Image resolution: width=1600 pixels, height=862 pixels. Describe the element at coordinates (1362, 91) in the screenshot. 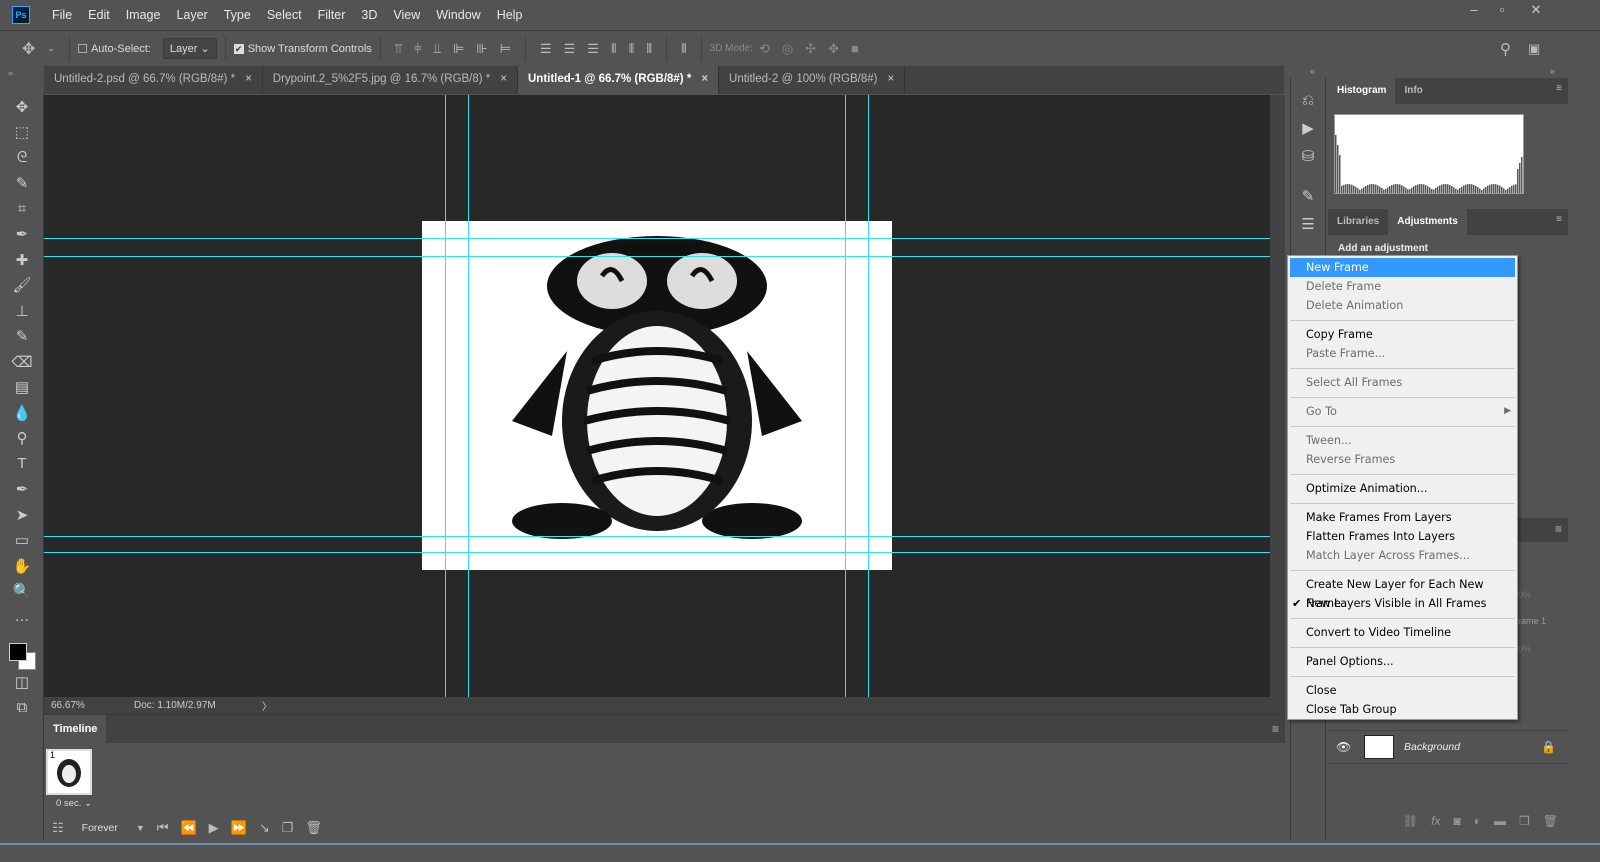

I see `tab-histogram: Histogram` at that location.